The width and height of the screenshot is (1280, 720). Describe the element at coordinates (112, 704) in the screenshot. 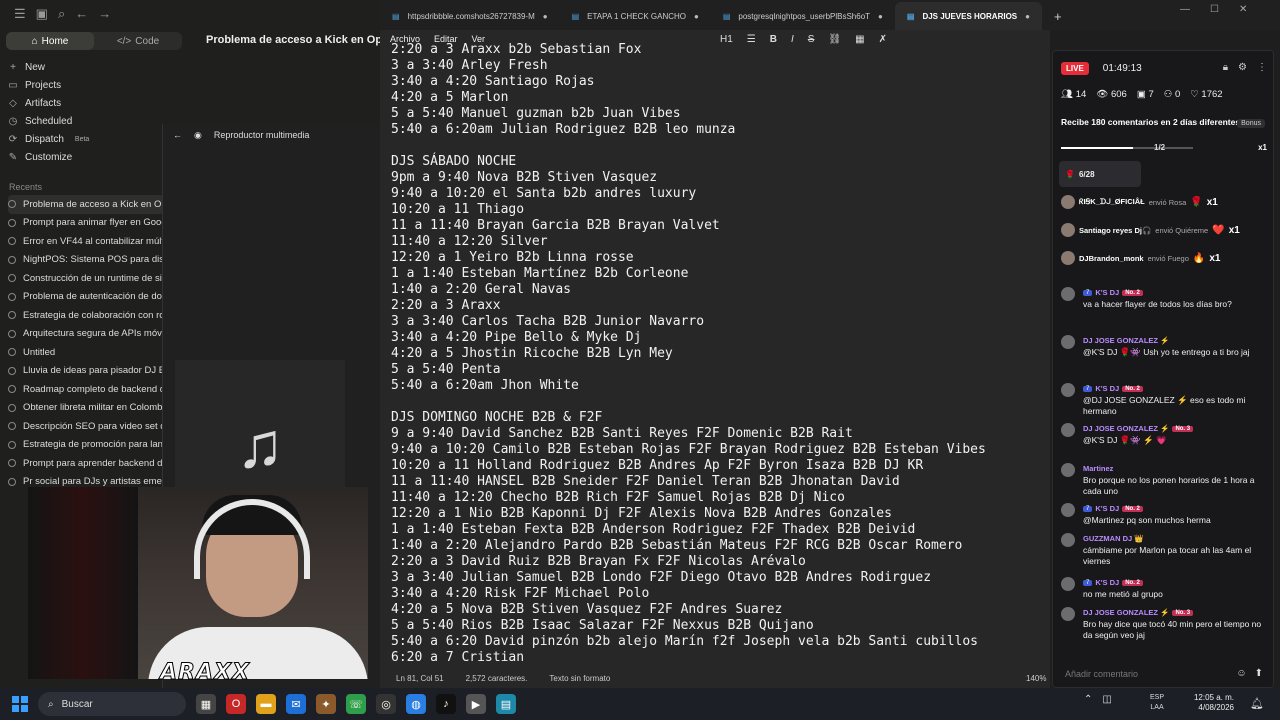

I see `taskbar-search: ⌕ Buscar` at that location.